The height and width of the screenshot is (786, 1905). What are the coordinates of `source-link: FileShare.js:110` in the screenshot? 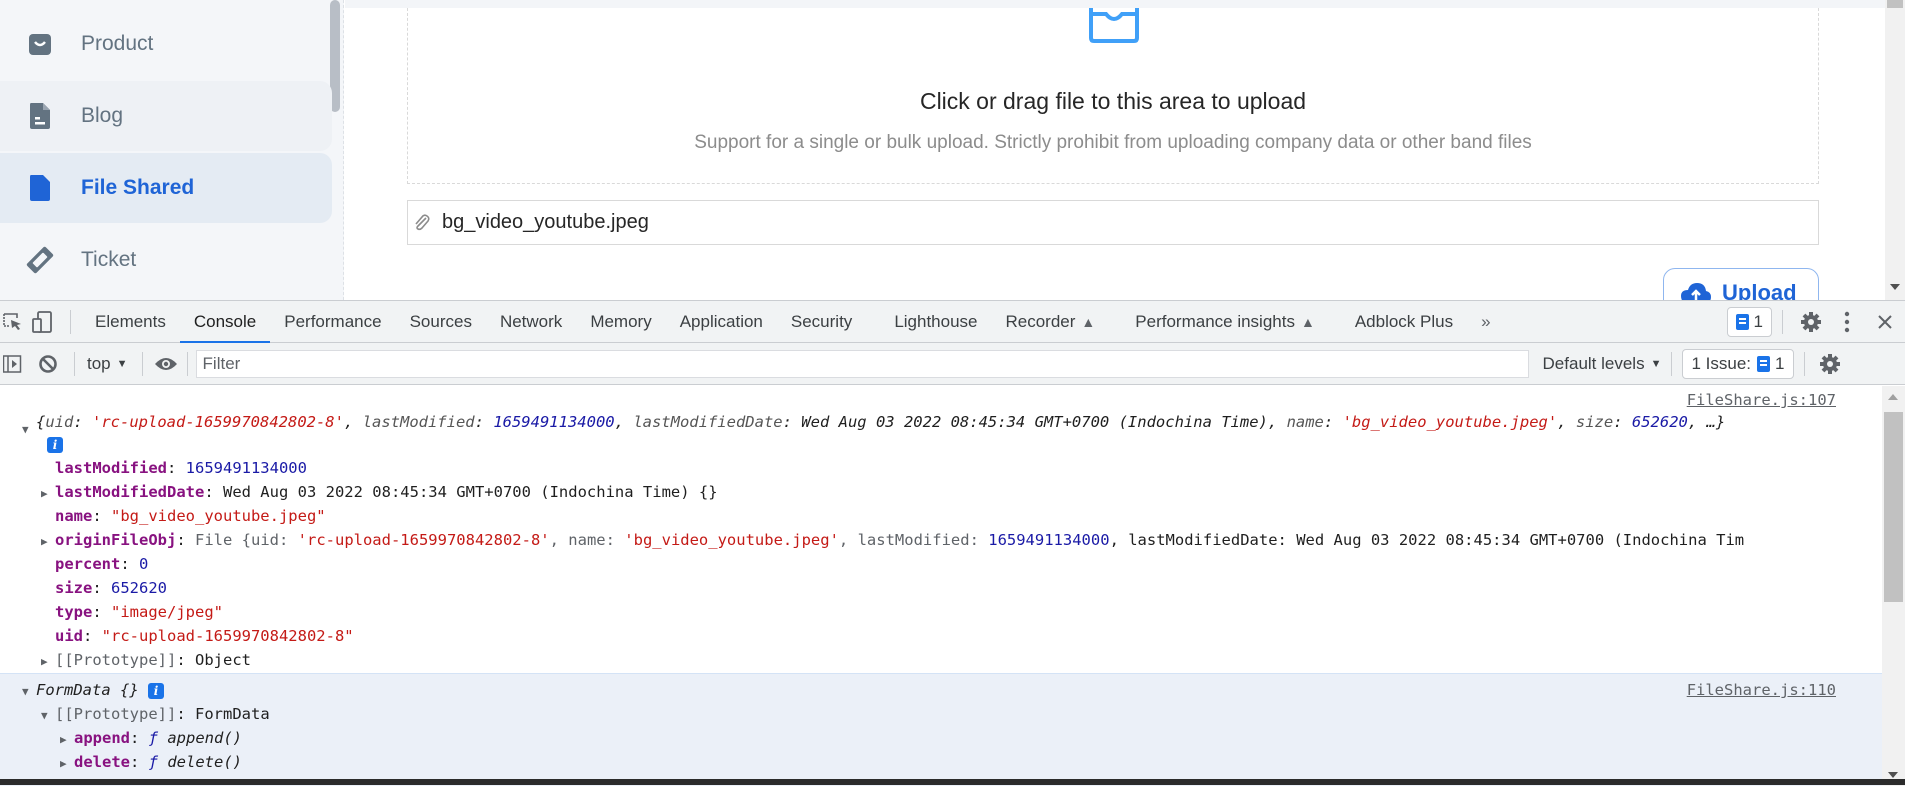 It's located at (1761, 690).